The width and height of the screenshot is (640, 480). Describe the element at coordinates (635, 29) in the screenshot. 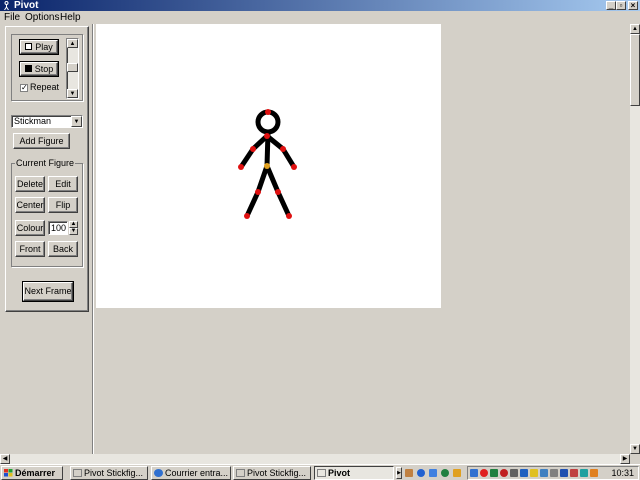

I see `scroll-up-icon: ▲` at that location.